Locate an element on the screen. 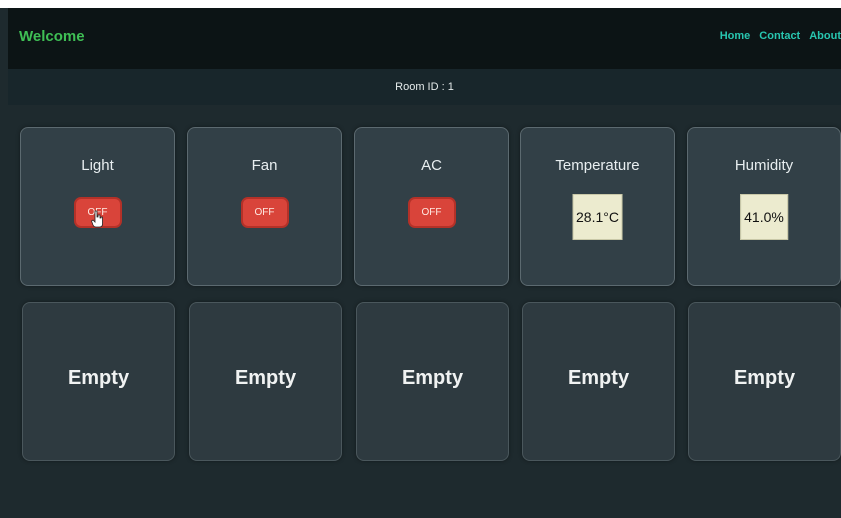 The image size is (841, 518). fan-toggle-button: OFF is located at coordinates (264, 212).